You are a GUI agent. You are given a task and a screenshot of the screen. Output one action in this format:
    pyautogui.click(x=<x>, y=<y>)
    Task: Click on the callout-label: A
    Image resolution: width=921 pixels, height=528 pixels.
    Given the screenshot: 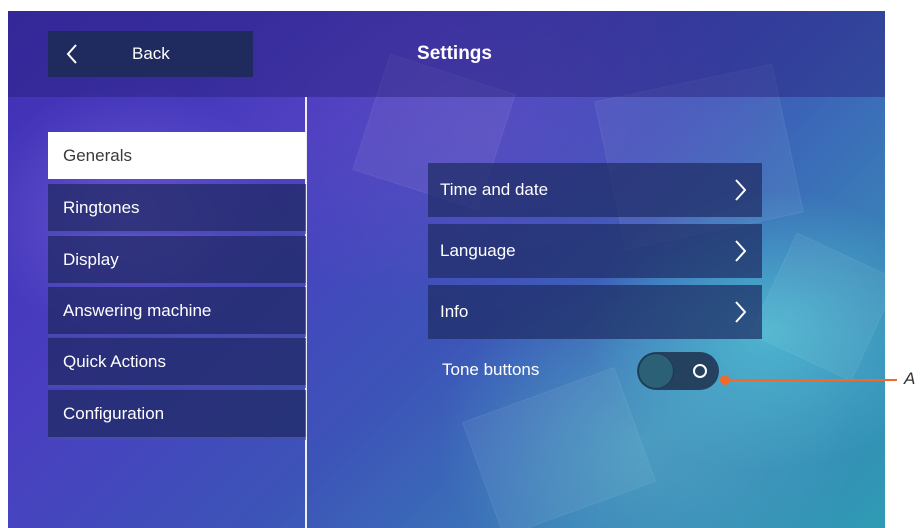 What is the action you would take?
    pyautogui.click(x=910, y=378)
    